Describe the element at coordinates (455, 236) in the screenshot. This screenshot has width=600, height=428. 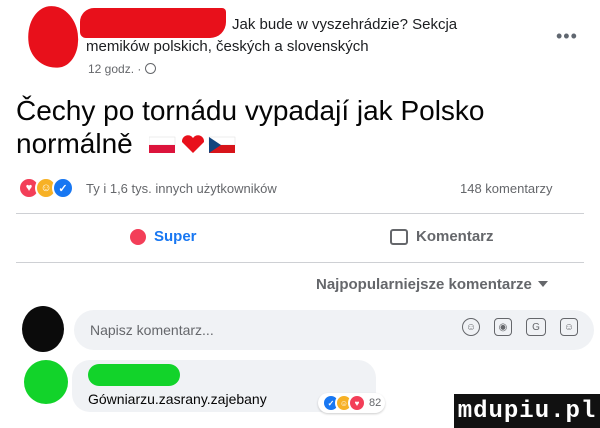
I see `comment-label: Komentarz` at that location.